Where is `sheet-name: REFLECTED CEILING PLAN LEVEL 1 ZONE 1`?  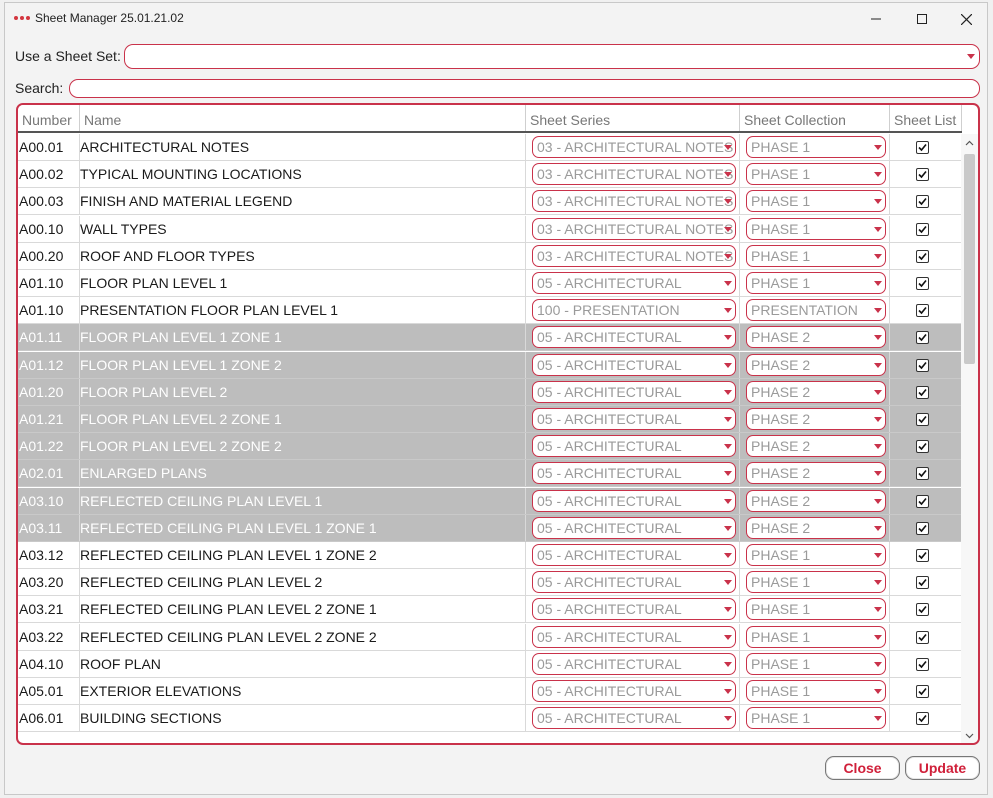 sheet-name: REFLECTED CEILING PLAN LEVEL 1 ZONE 1 is located at coordinates (300, 528).